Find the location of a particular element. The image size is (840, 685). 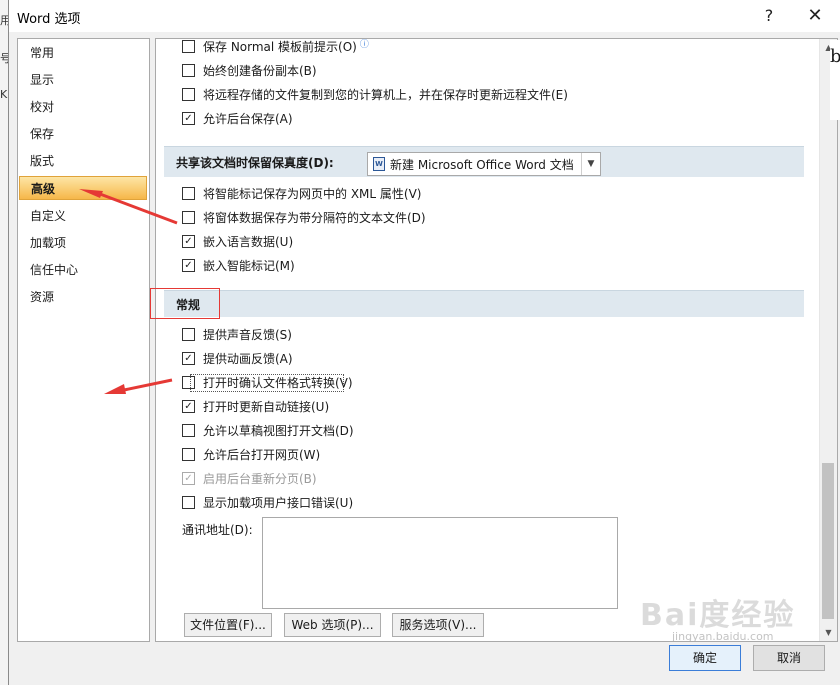

baidu-watermark-url: jingyan.baidu.com is located at coordinates (723, 636).